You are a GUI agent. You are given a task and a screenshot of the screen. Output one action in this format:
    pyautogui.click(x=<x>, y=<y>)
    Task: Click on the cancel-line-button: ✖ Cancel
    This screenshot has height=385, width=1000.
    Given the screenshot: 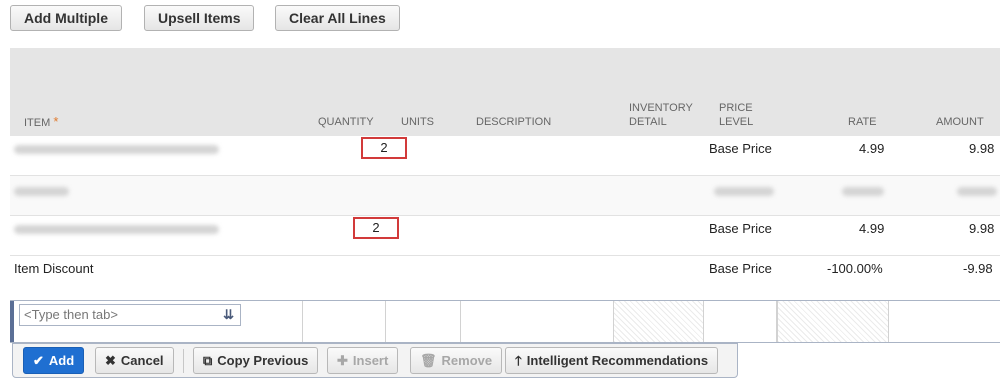 What is the action you would take?
    pyautogui.click(x=134, y=360)
    